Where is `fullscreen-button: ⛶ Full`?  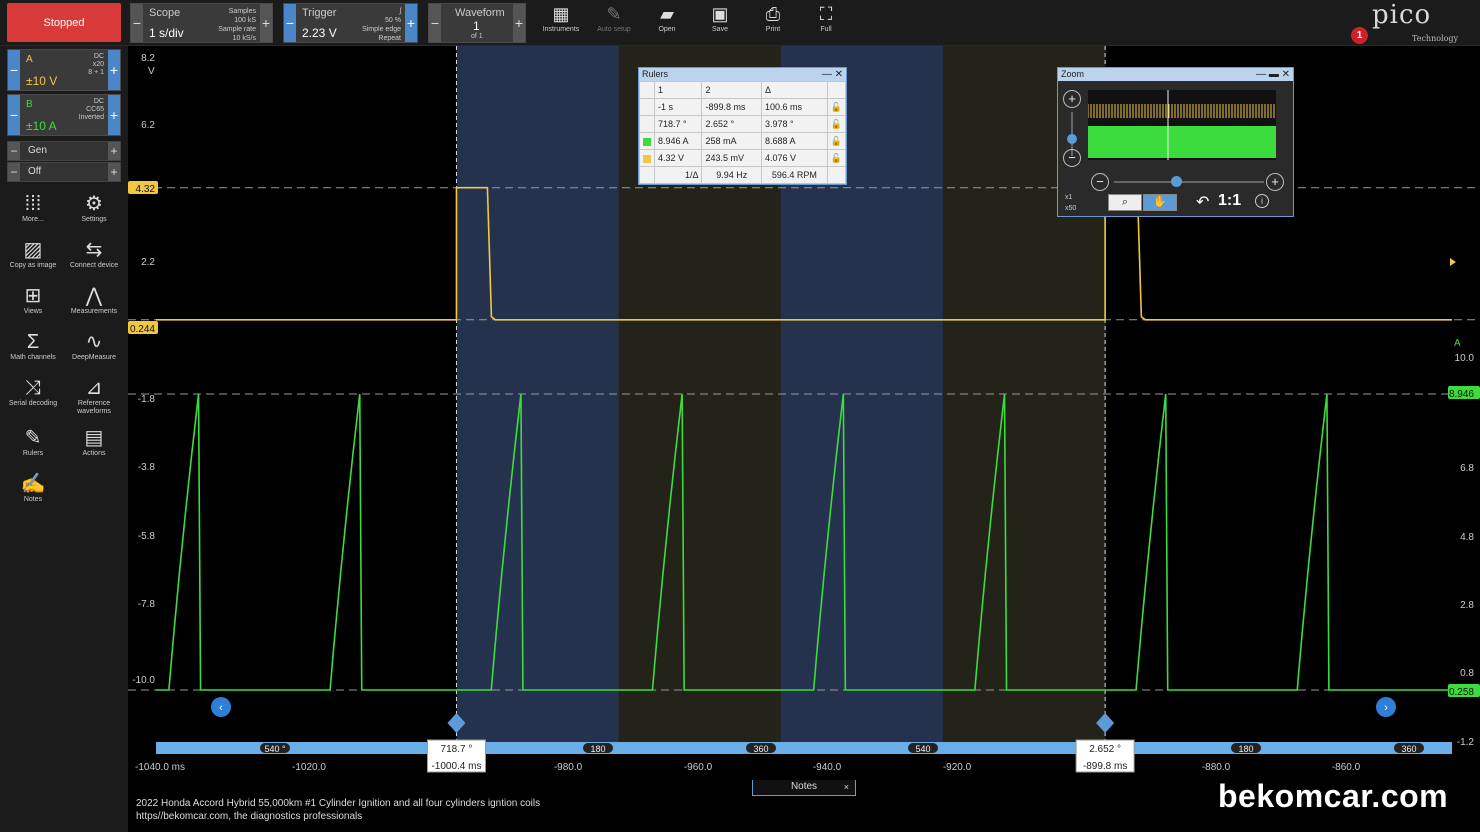 fullscreen-button: ⛶ Full is located at coordinates (826, 22).